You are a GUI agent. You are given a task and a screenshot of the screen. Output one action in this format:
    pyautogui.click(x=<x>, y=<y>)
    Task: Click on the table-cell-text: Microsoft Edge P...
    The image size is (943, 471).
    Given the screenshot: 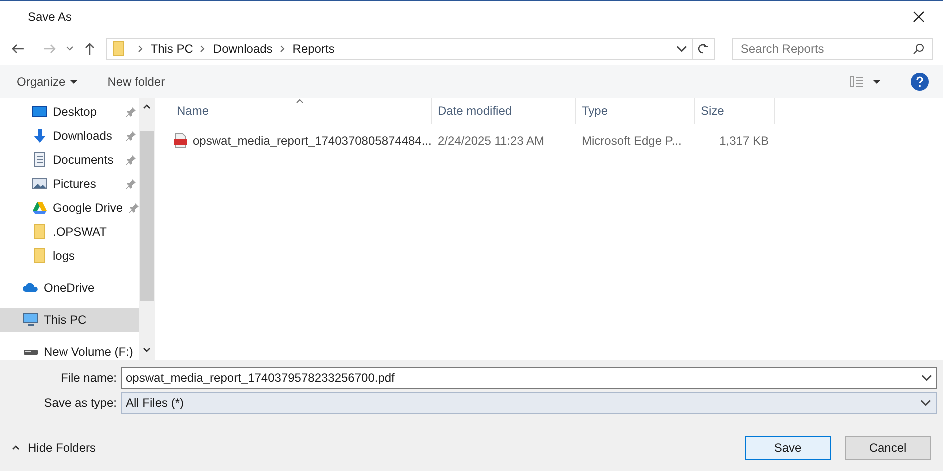 What is the action you would take?
    pyautogui.click(x=632, y=141)
    